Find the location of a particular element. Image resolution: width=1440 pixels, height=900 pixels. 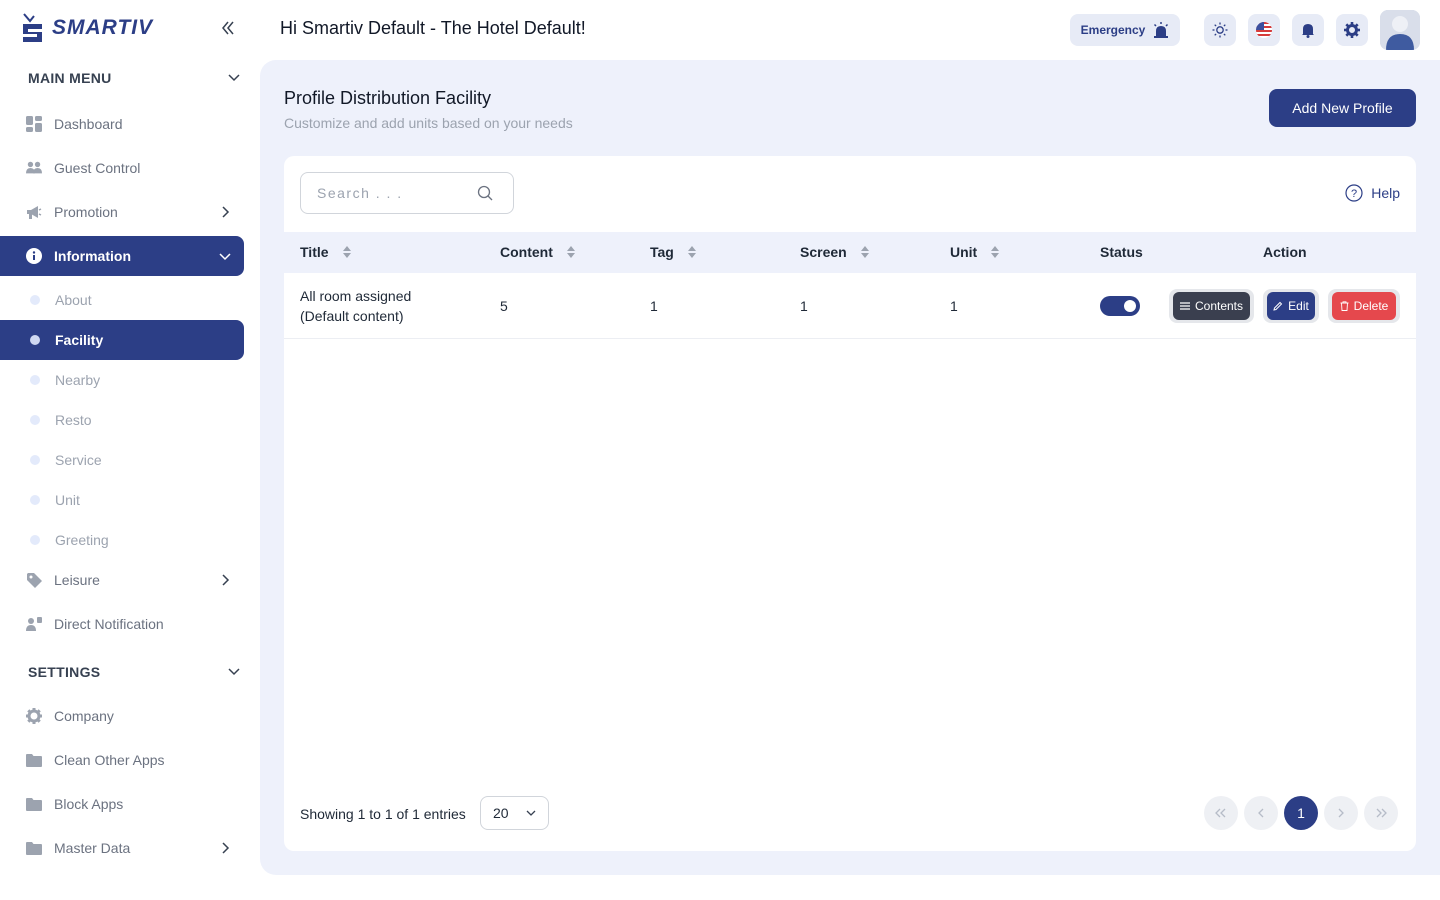

user-avatar is located at coordinates (1400, 30).